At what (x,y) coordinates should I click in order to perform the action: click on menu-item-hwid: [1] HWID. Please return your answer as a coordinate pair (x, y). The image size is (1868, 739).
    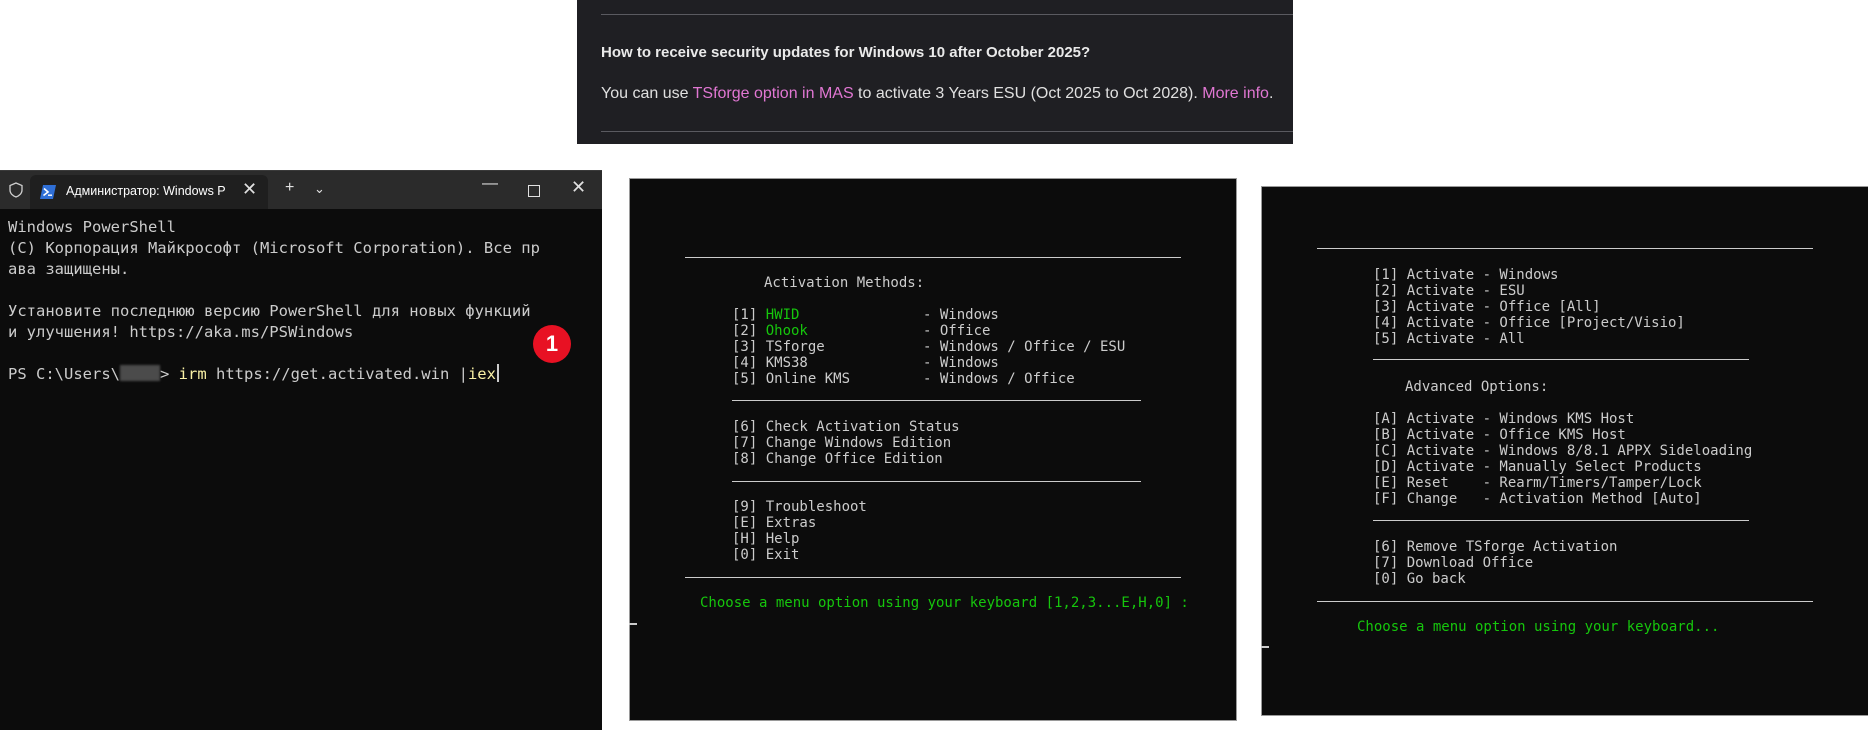
    Looking at the image, I should click on (765, 315).